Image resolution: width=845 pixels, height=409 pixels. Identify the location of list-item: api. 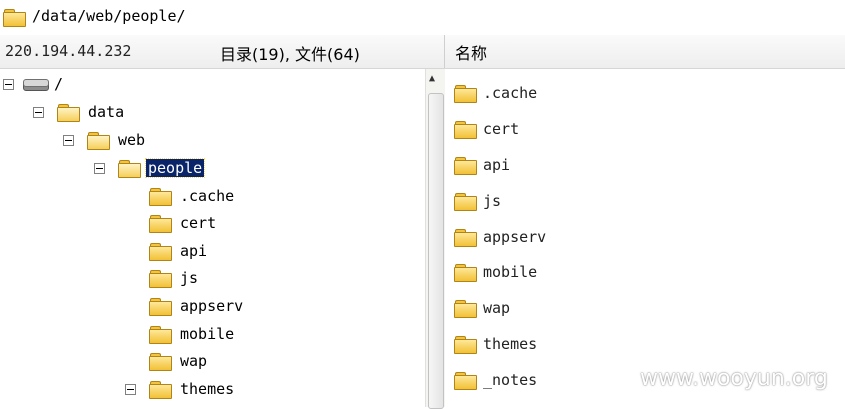
(481, 165).